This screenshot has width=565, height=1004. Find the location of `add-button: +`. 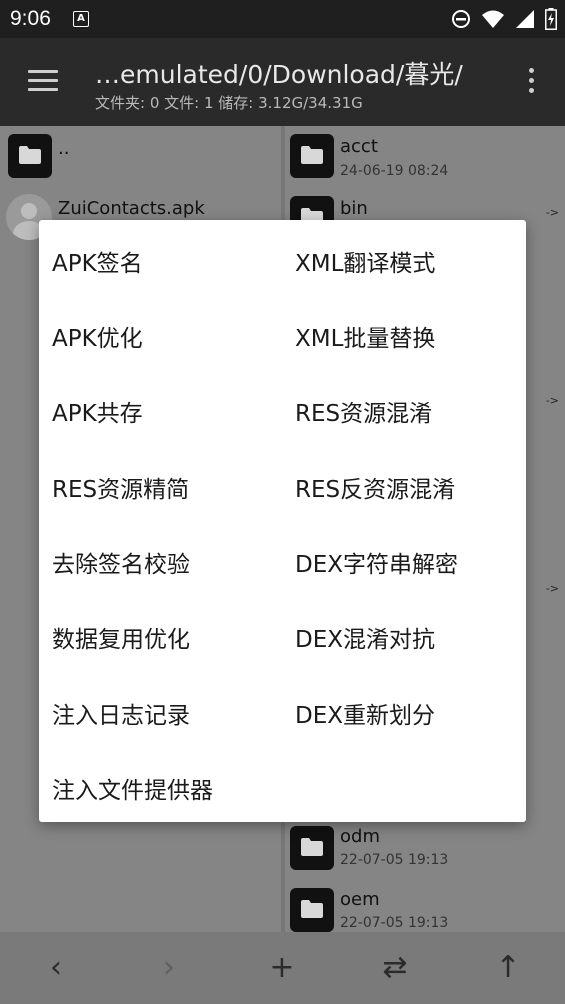

add-button: + is located at coordinates (282, 968).